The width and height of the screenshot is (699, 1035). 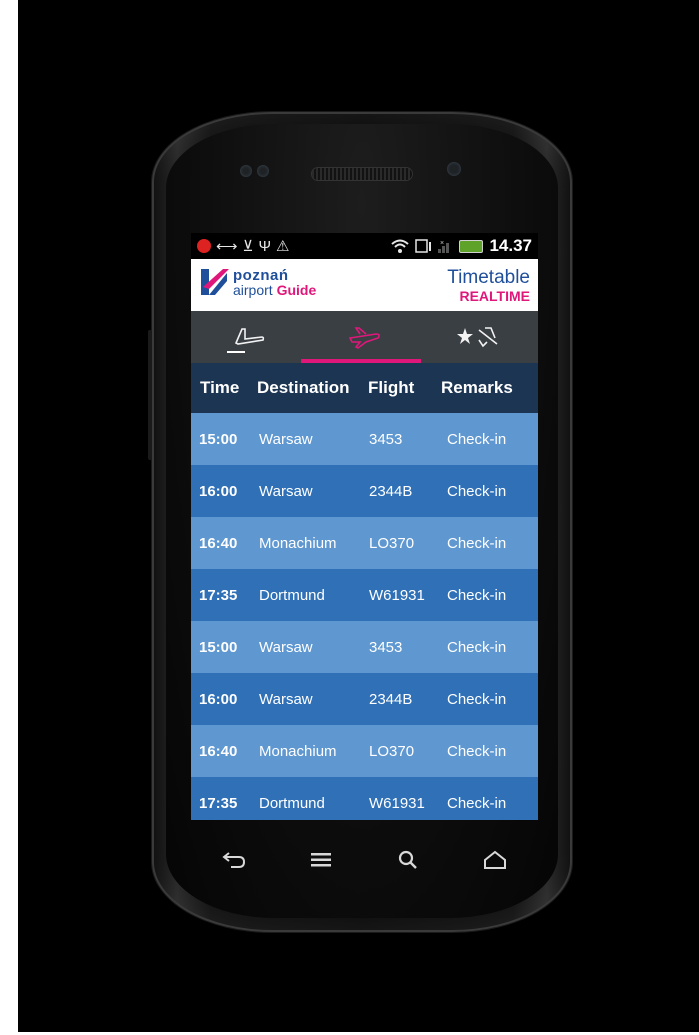 I want to click on search-icon, so click(x=407, y=859).